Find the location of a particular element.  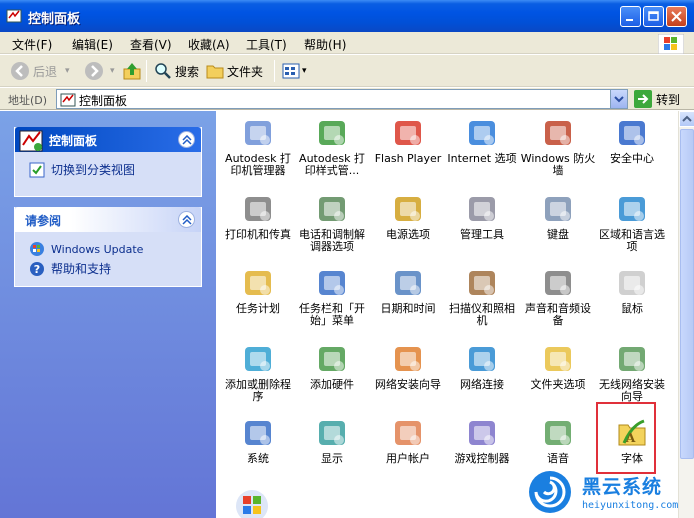

cp-item-security-center: 安全中心 is located at coordinates (632, 150).